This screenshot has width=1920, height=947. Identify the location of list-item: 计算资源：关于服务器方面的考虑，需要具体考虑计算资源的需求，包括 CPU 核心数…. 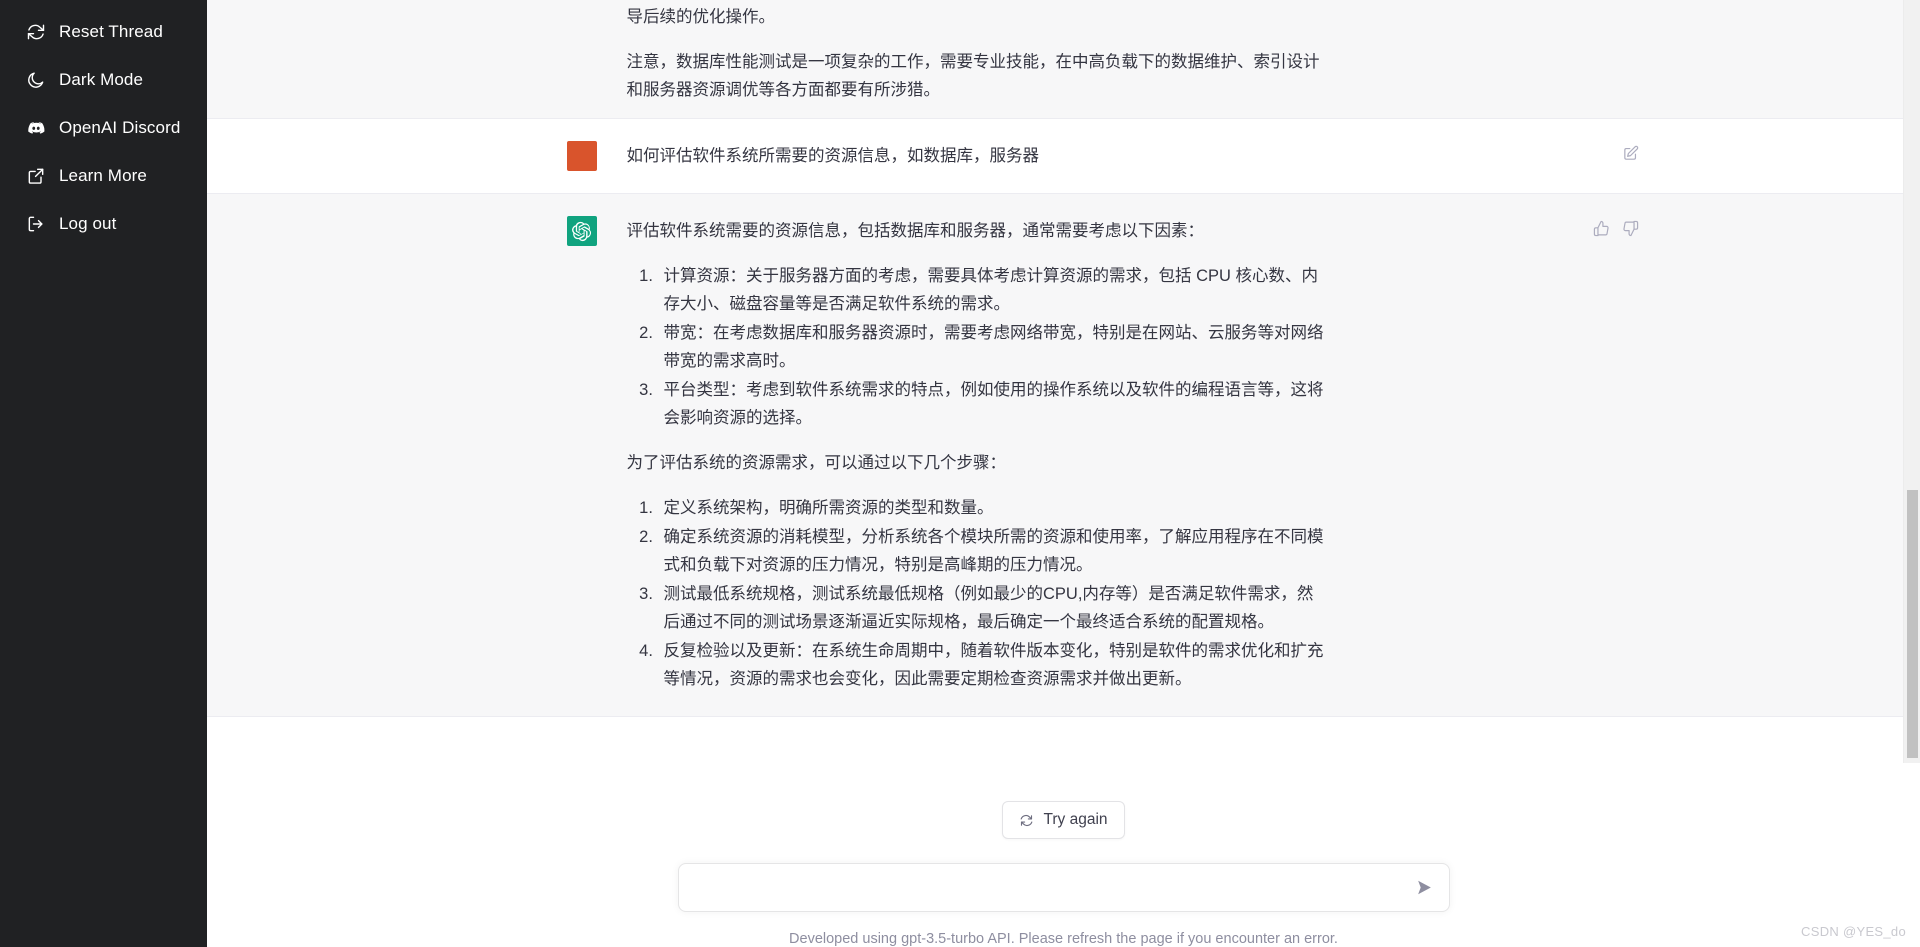
(992, 290).